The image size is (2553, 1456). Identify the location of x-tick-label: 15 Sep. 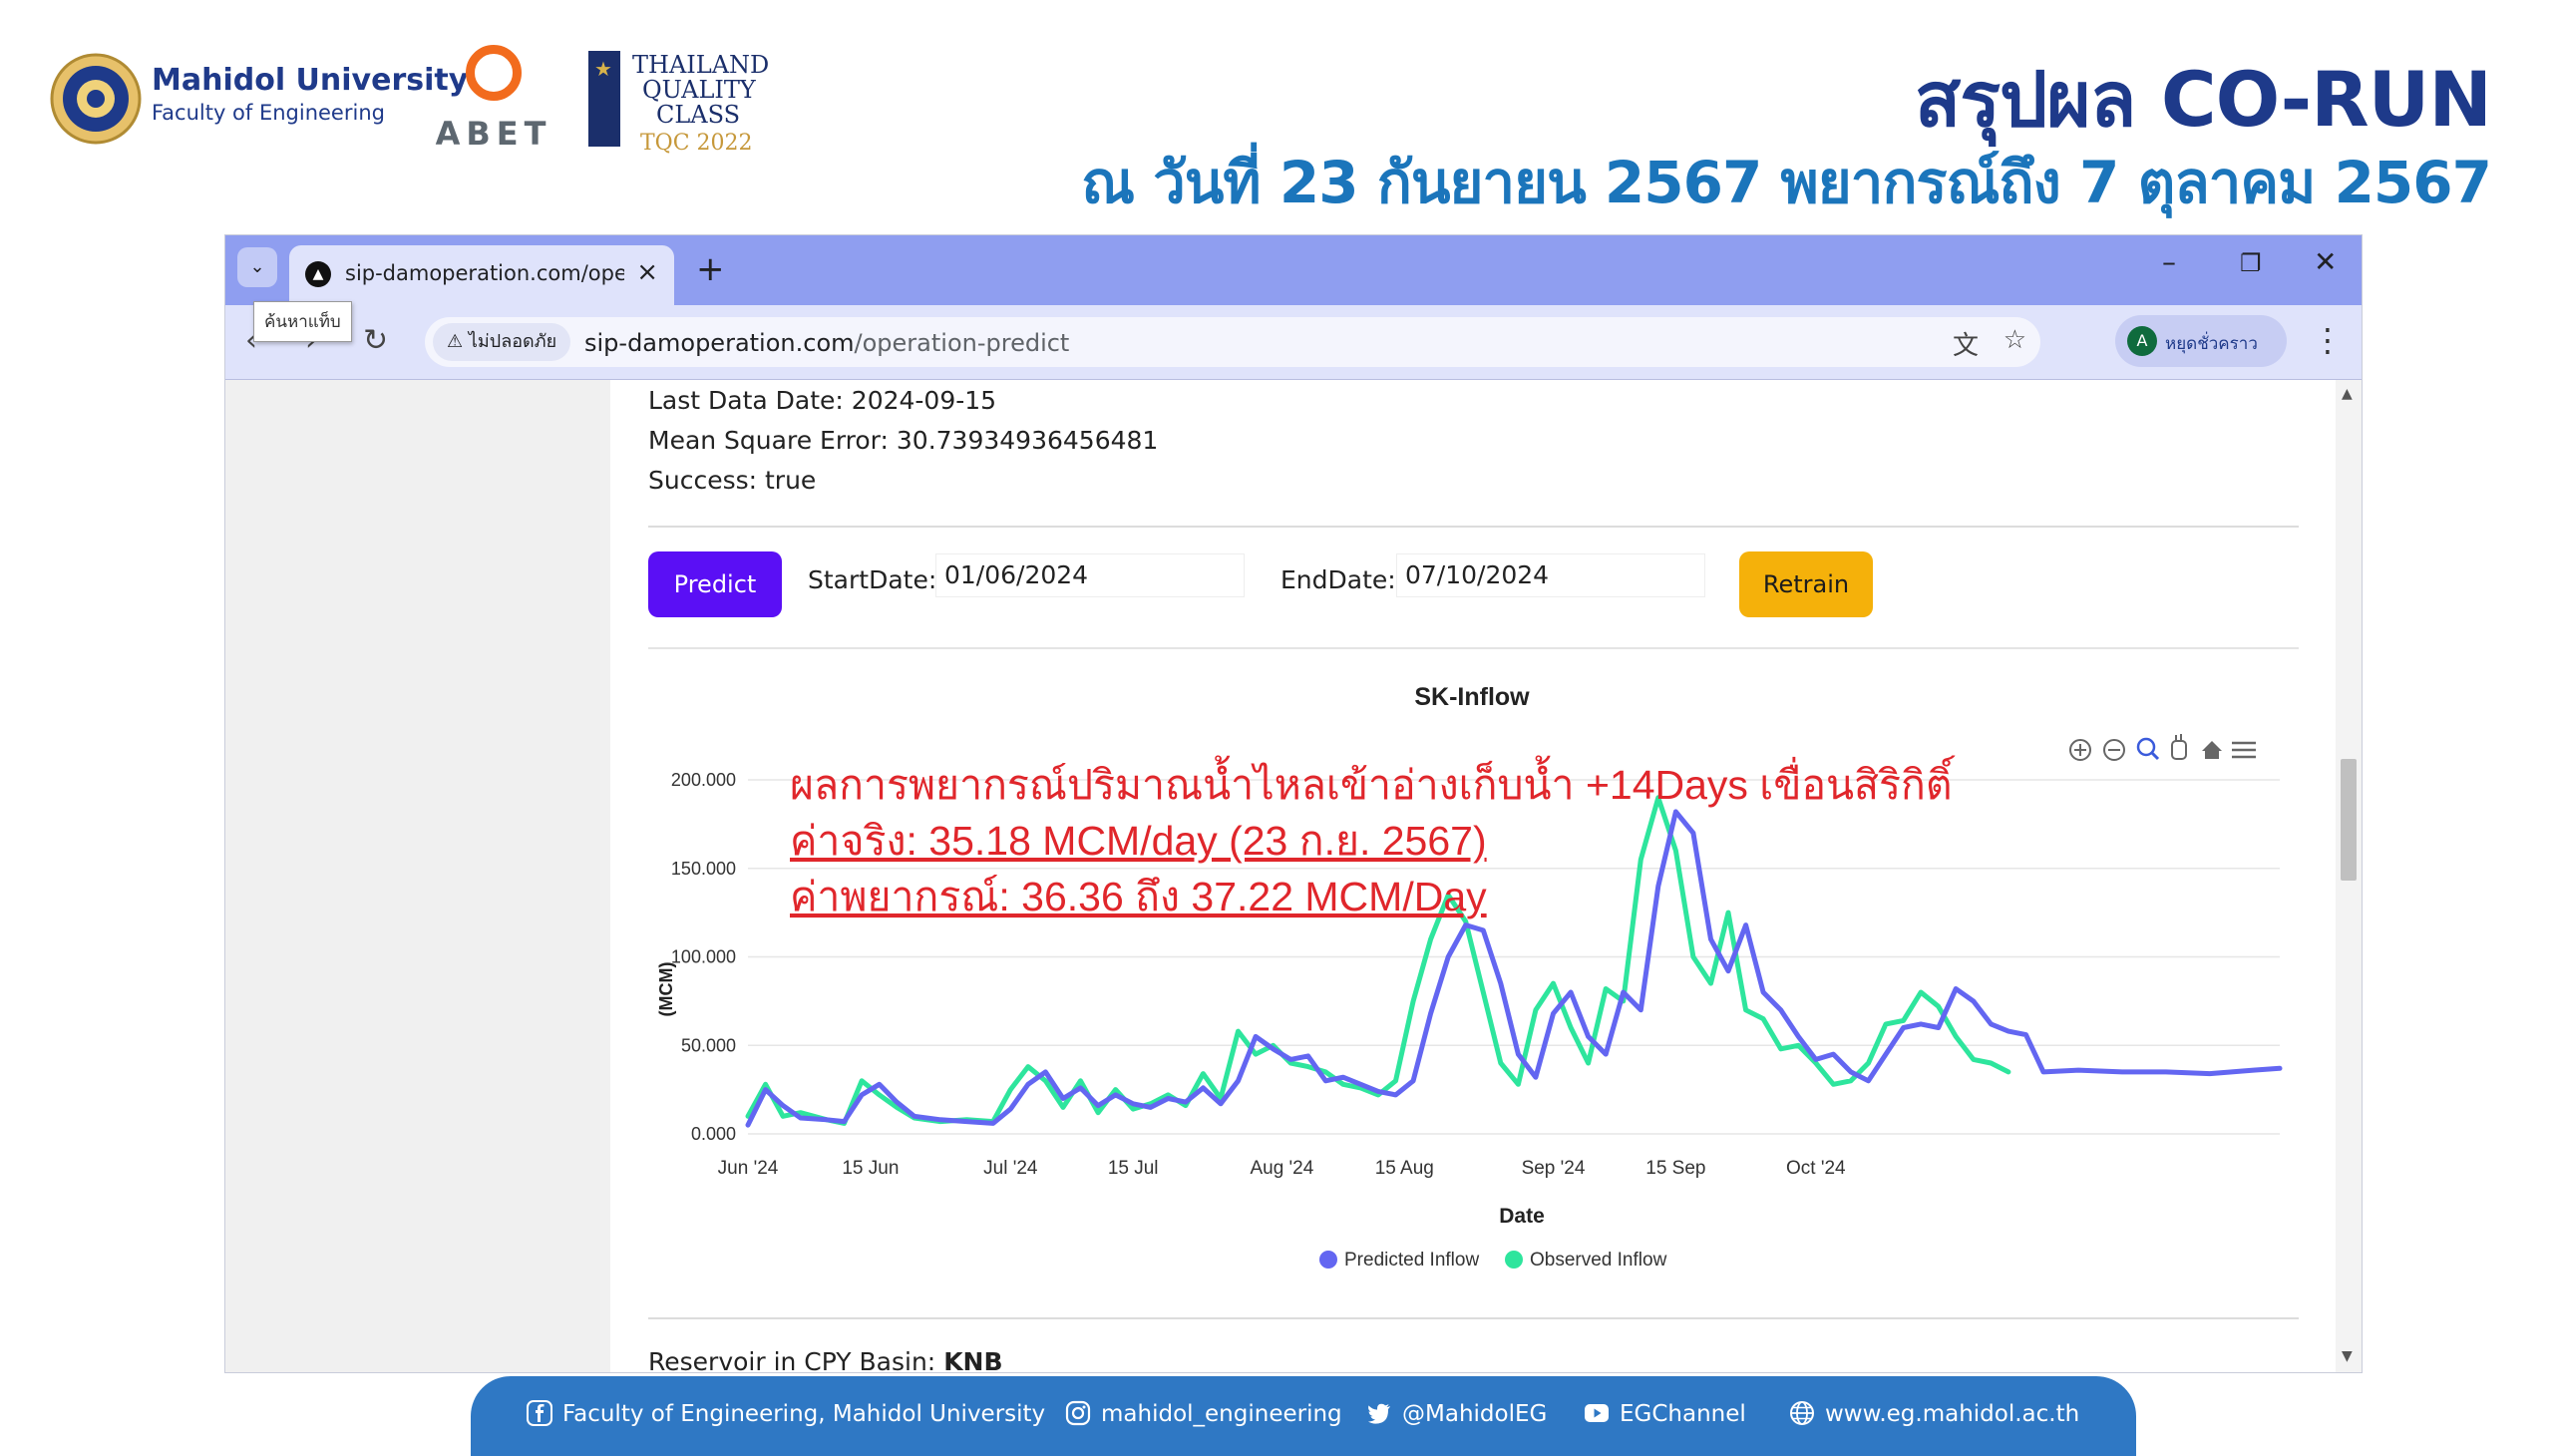
(1675, 1168).